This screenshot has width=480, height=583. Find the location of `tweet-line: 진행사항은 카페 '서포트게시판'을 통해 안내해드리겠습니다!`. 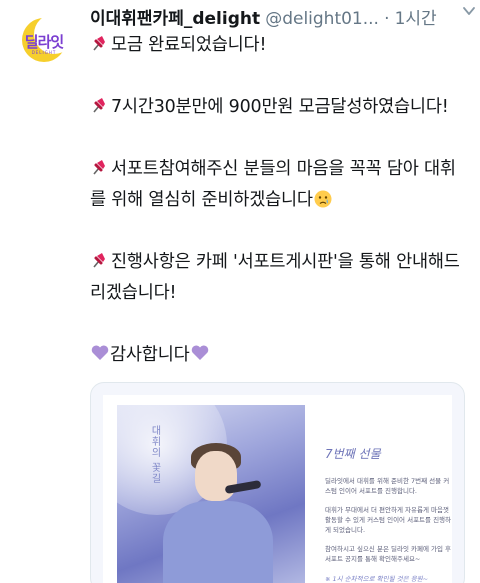

tweet-line: 진행사항은 카페 '서포트게시판'을 통해 안내해드리겠습니다! is located at coordinates (275, 277).